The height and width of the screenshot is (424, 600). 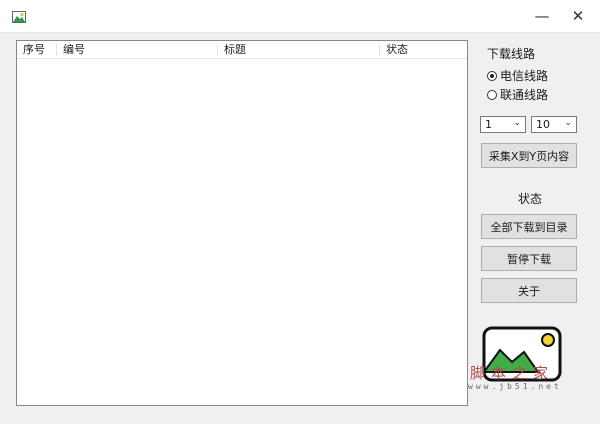 What do you see at coordinates (492, 75) in the screenshot?
I see `radio-checked-icon` at bounding box center [492, 75].